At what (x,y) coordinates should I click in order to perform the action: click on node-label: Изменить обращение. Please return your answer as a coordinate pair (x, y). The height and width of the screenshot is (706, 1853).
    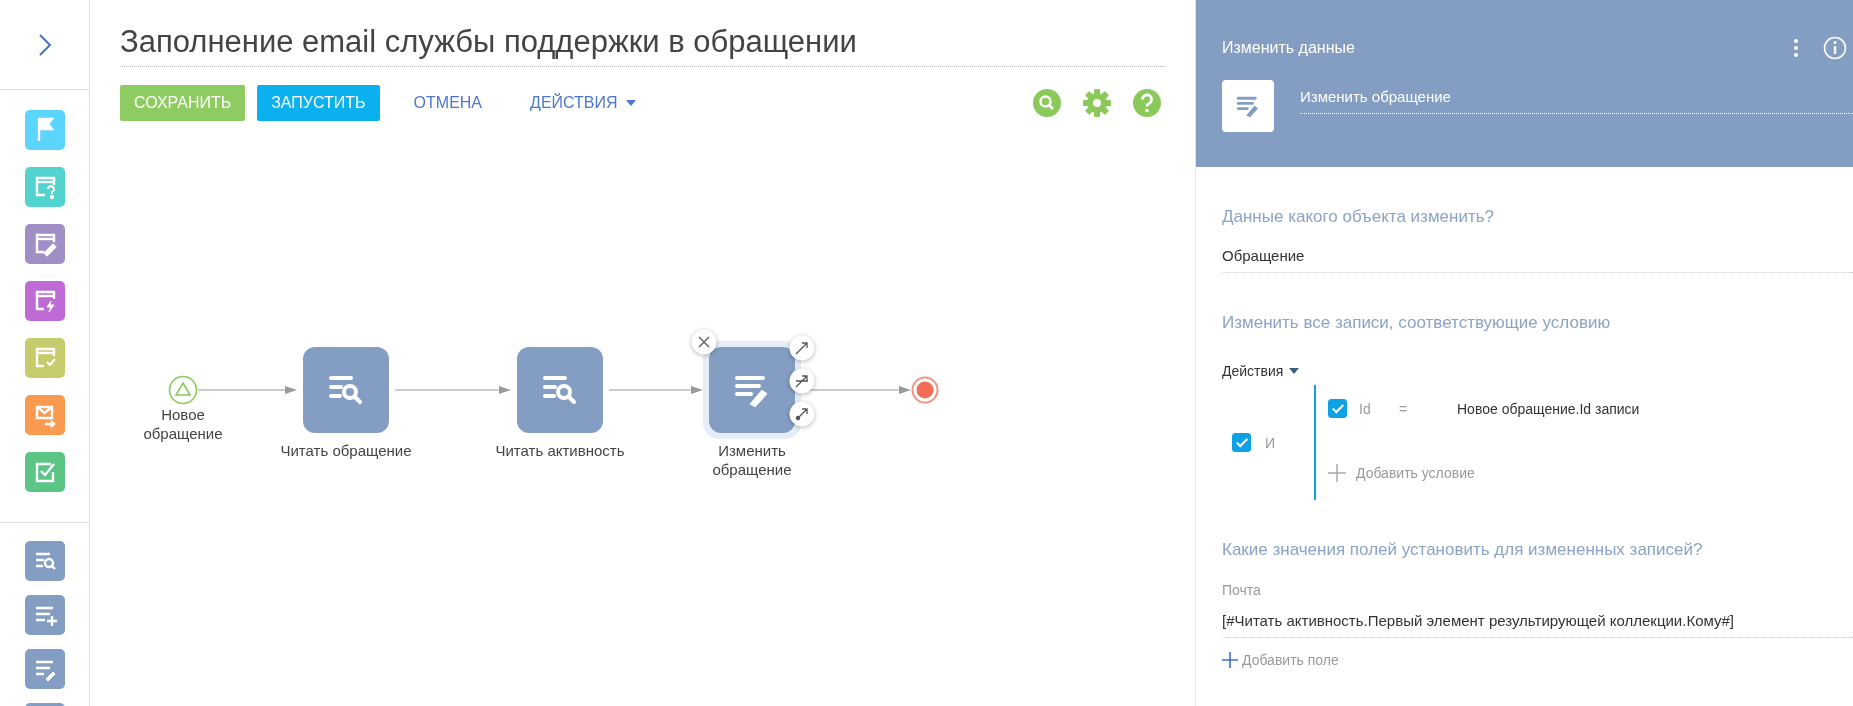
    Looking at the image, I should click on (752, 460).